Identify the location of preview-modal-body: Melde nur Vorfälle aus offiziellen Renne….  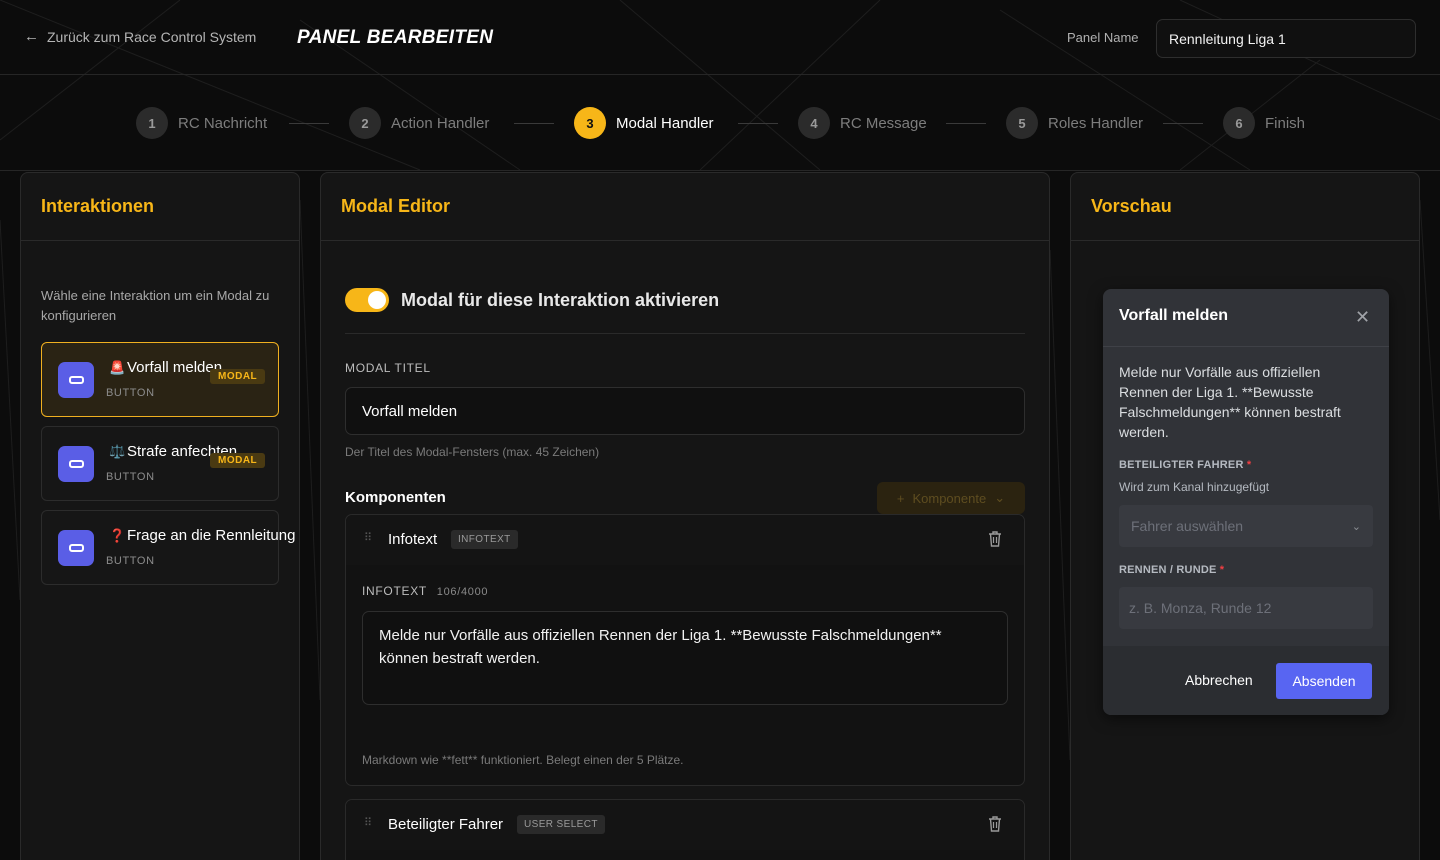
(1230, 402).